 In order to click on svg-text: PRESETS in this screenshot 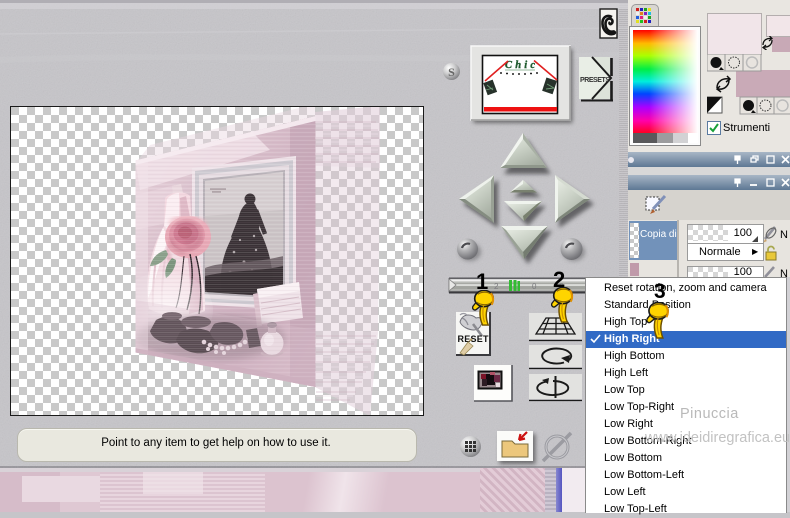, I will do `click(595, 80)`.